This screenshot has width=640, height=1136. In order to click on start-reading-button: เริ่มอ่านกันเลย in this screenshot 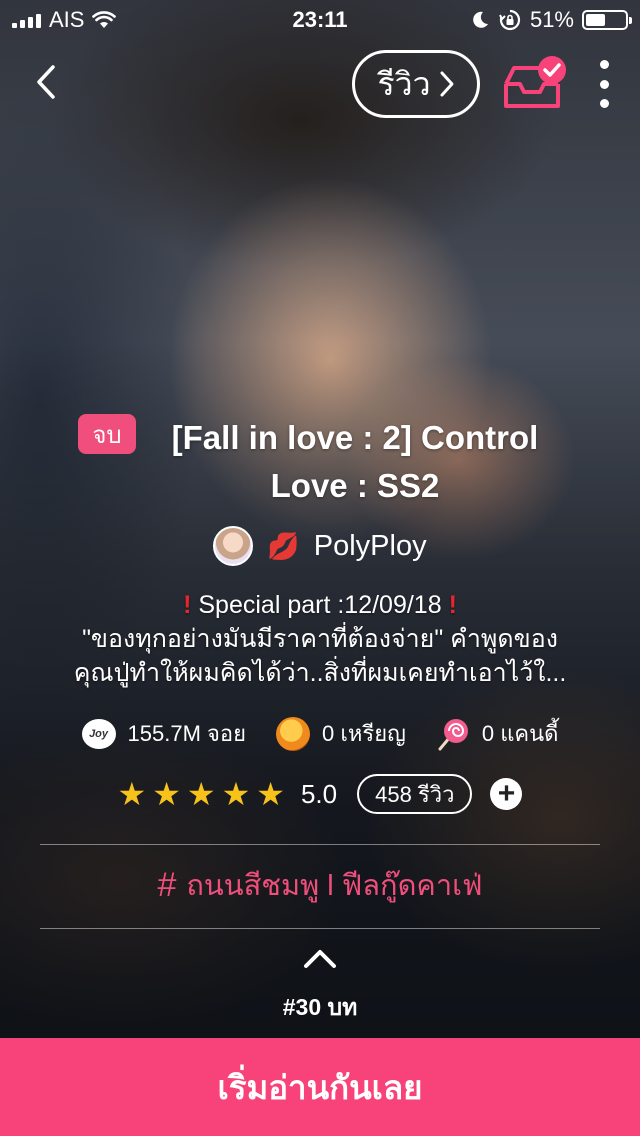, I will do `click(320, 1087)`.